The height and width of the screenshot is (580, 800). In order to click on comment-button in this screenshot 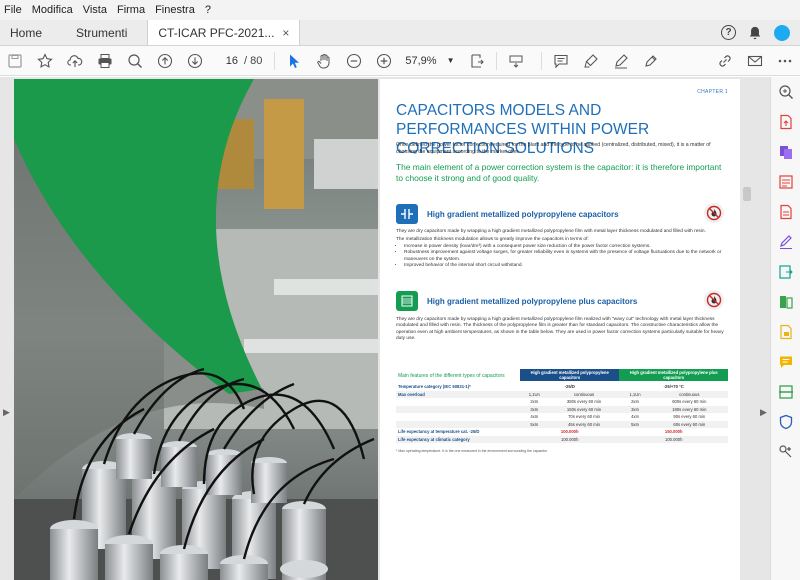, I will do `click(561, 61)`.